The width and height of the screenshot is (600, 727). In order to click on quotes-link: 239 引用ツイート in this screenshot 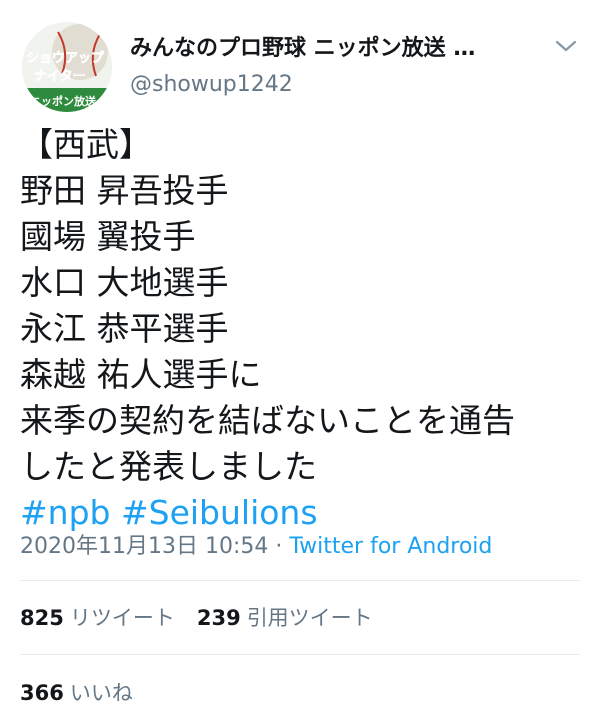, I will do `click(285, 618)`.